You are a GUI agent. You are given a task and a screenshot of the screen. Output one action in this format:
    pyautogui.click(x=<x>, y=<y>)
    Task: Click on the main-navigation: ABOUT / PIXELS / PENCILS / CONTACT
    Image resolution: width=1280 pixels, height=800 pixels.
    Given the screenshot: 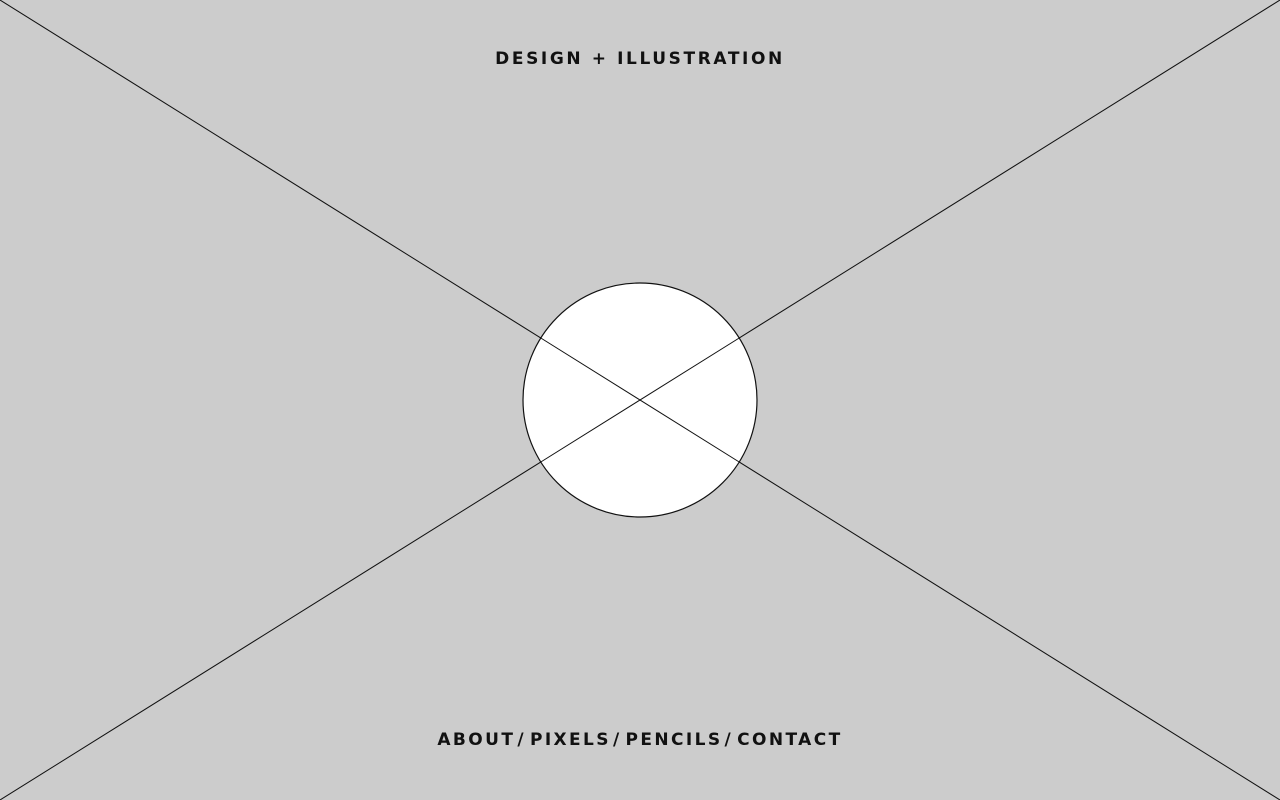 What is the action you would take?
    pyautogui.click(x=640, y=740)
    